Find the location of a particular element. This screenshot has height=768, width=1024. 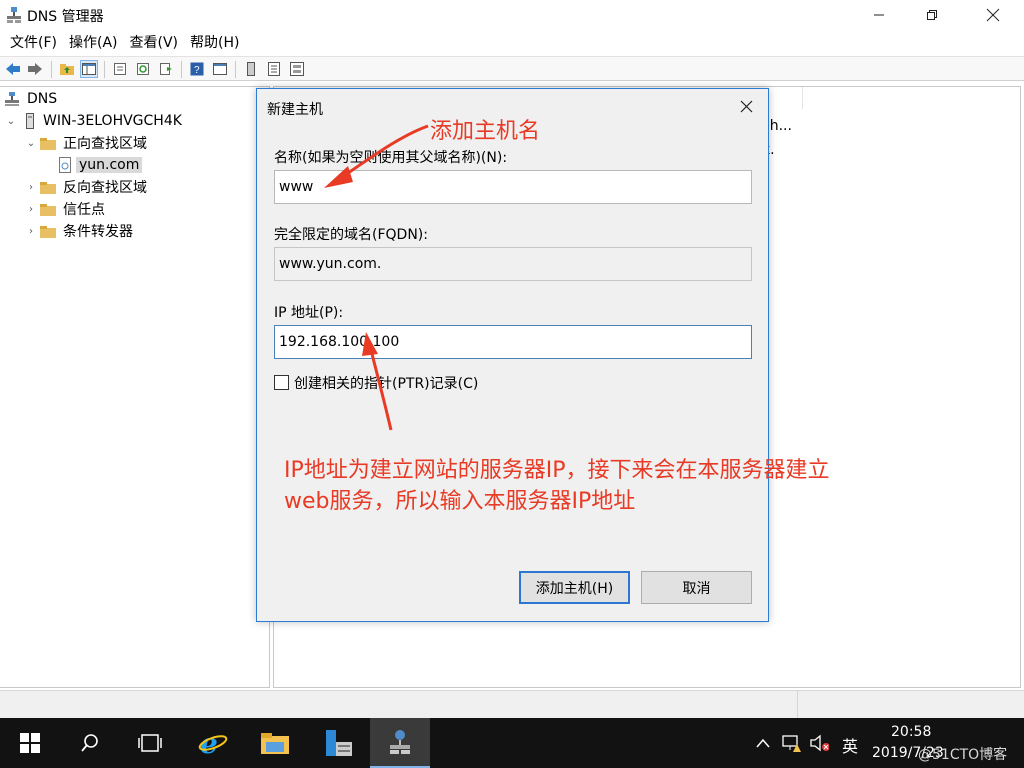

properties-button is located at coordinates (120, 69).